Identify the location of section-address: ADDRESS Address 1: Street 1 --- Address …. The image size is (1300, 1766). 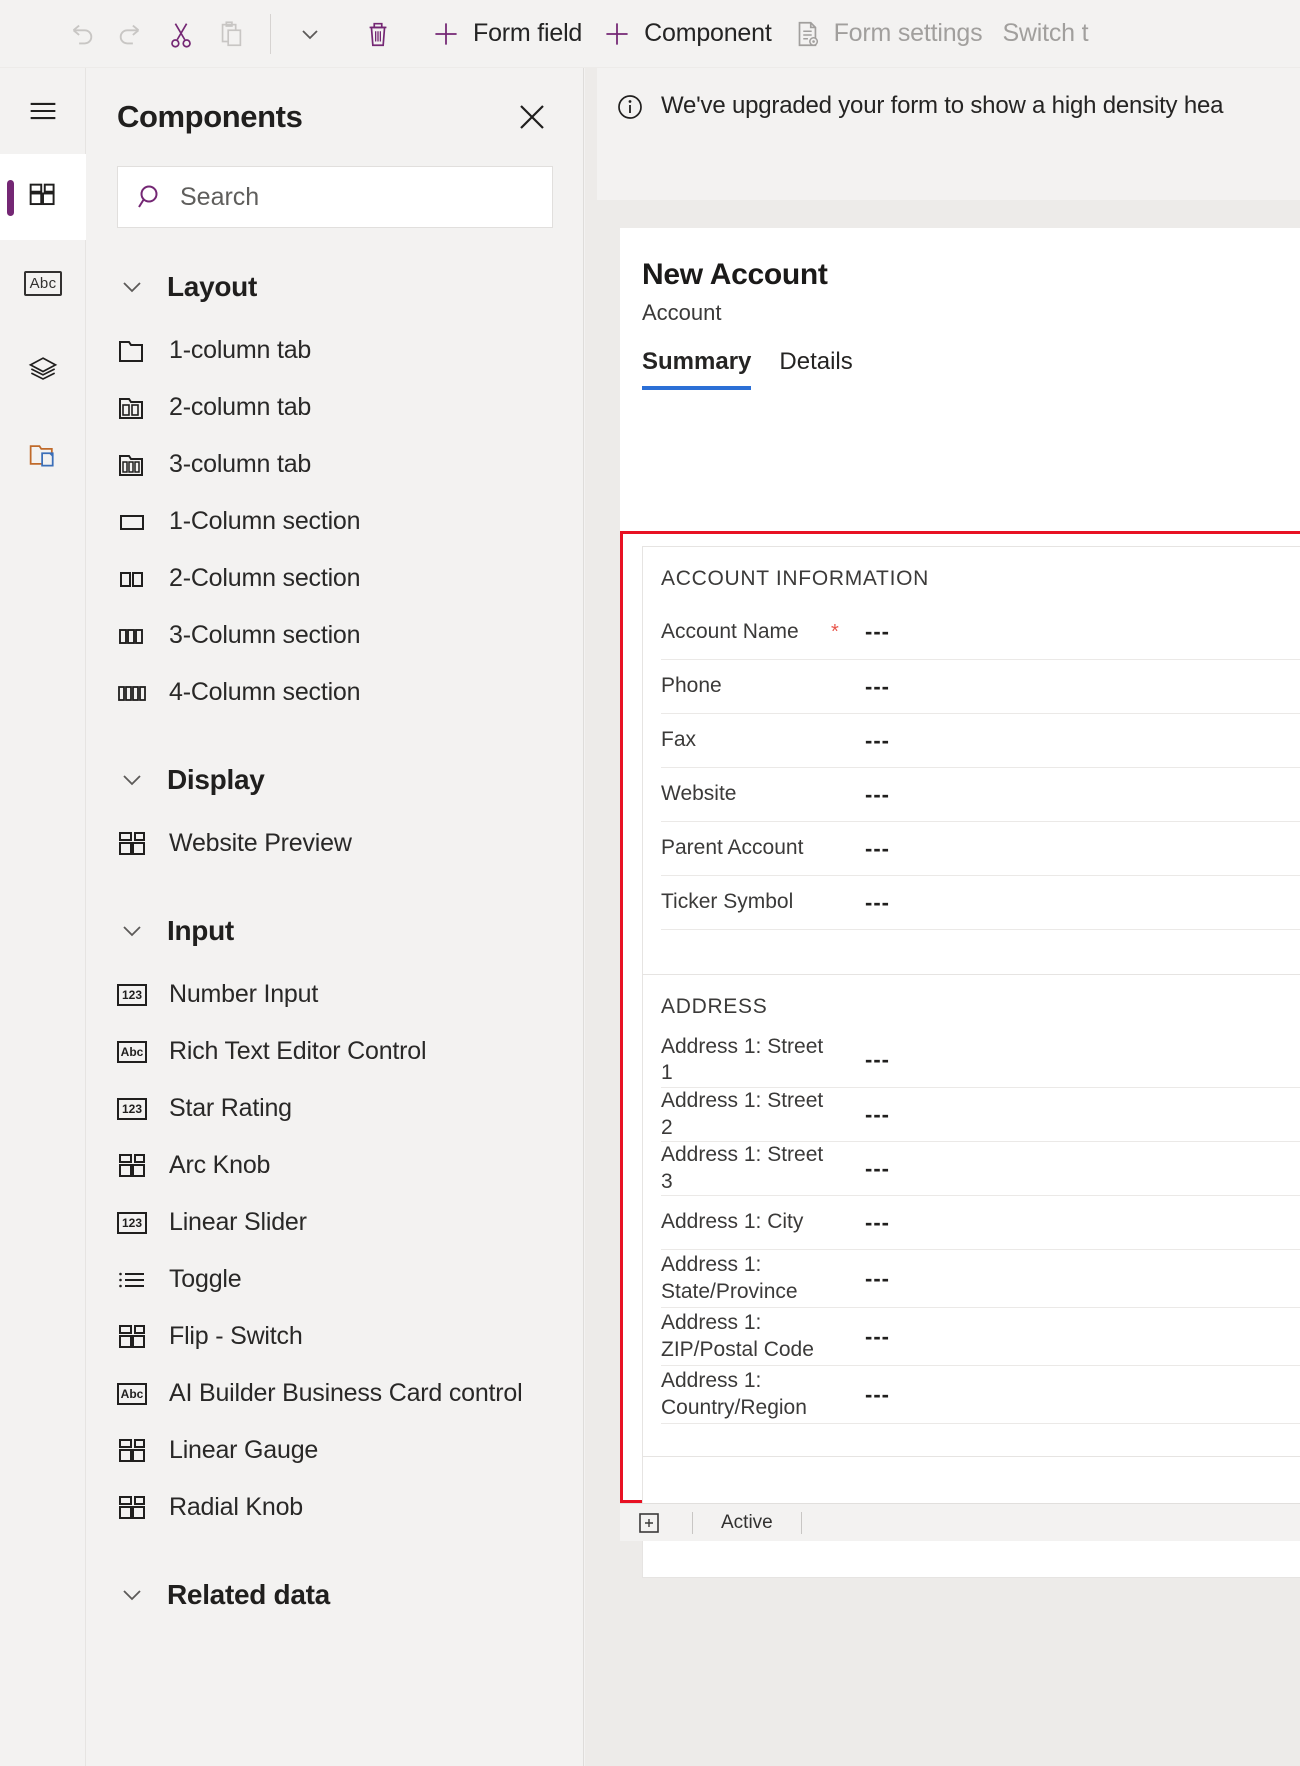
(971, 1226).